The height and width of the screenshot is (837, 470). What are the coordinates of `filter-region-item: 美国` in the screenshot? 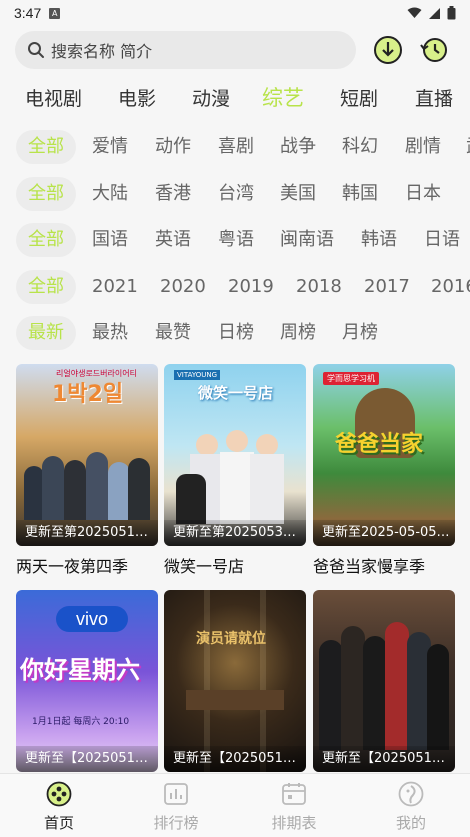 It's located at (298, 194).